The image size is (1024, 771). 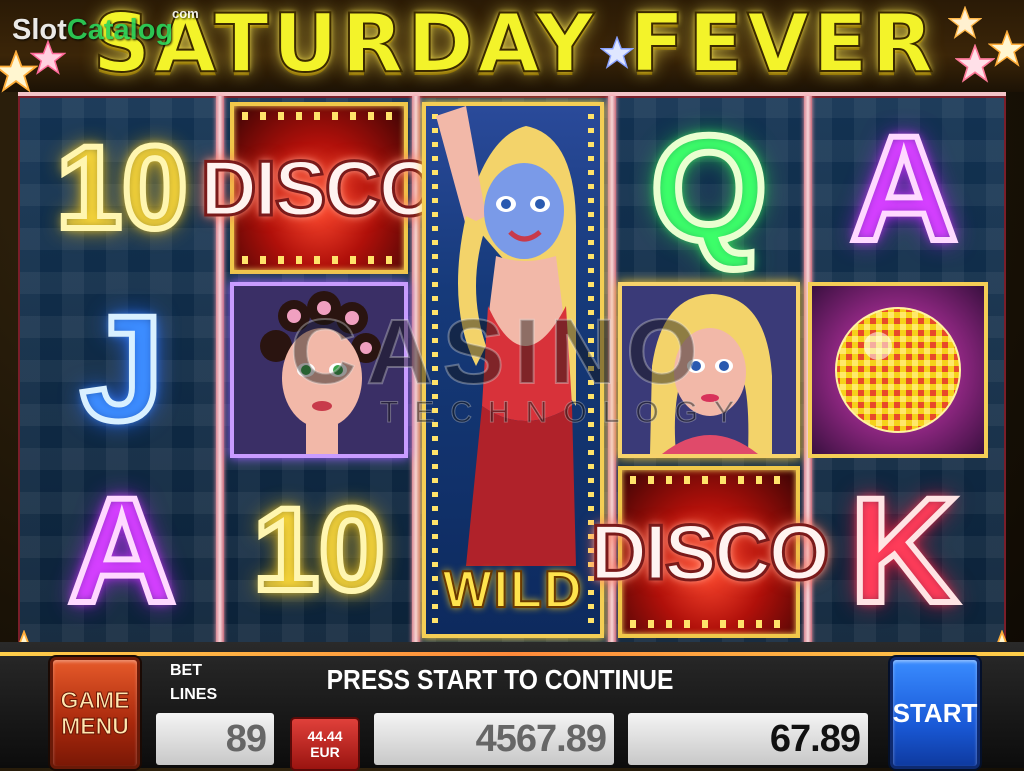 What do you see at coordinates (95, 726) in the screenshot?
I see `game-menu-label-line2: MENU` at bounding box center [95, 726].